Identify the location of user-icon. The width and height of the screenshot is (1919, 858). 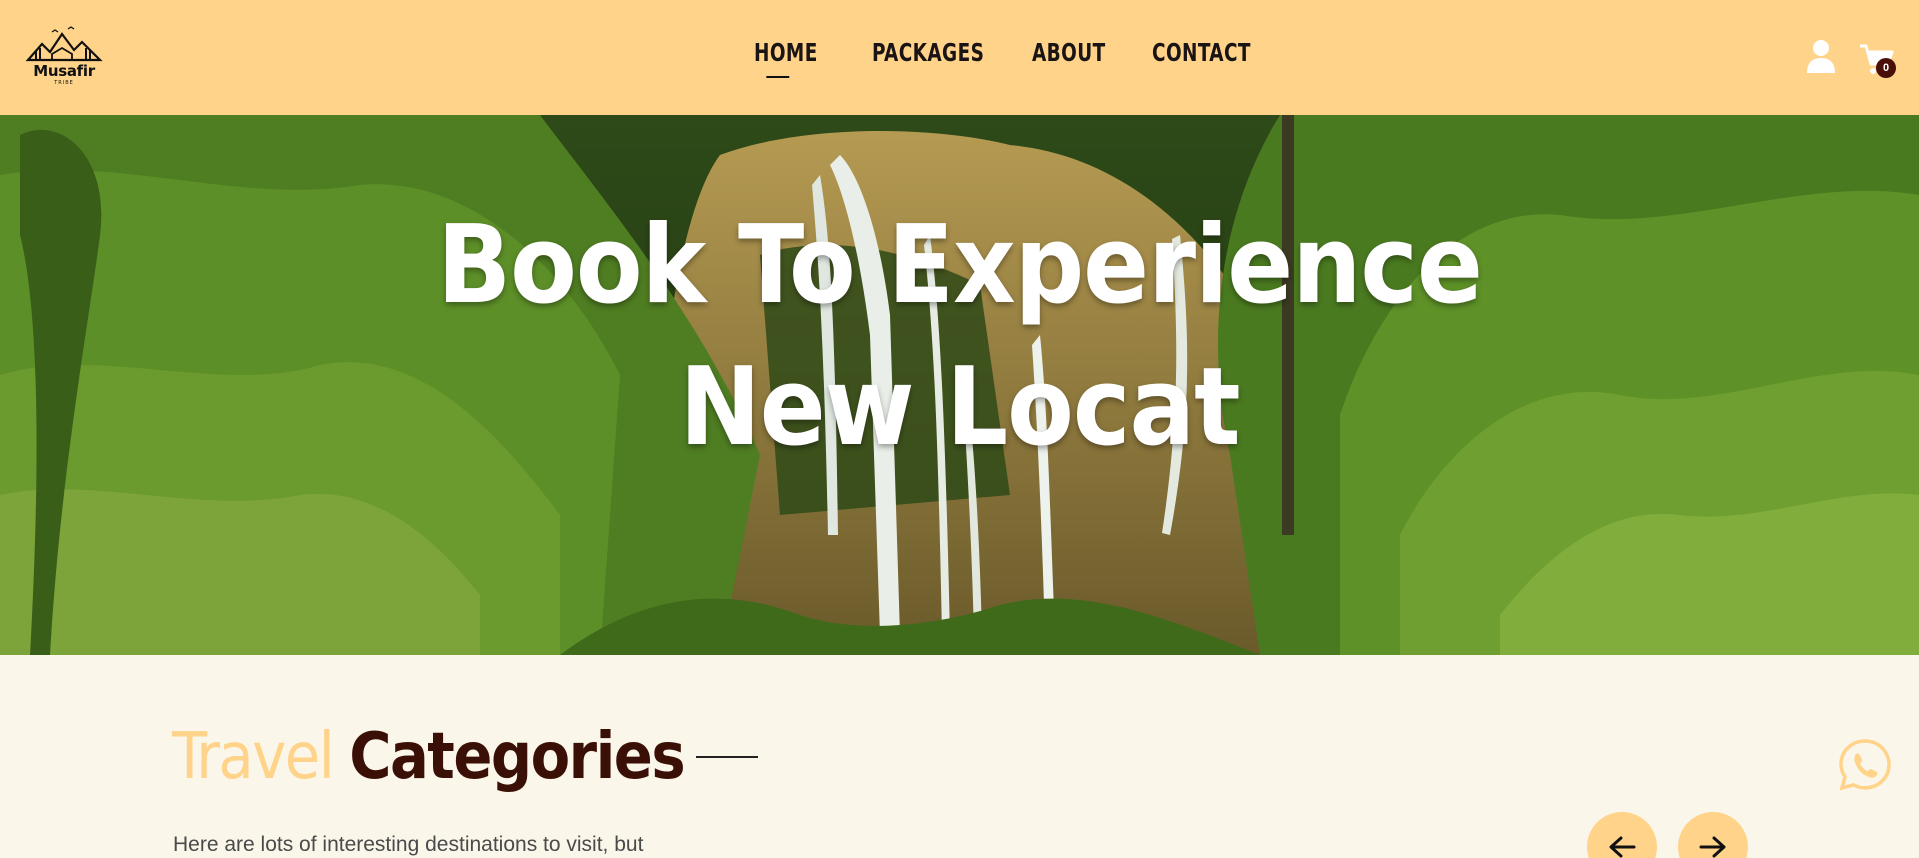
(1821, 56).